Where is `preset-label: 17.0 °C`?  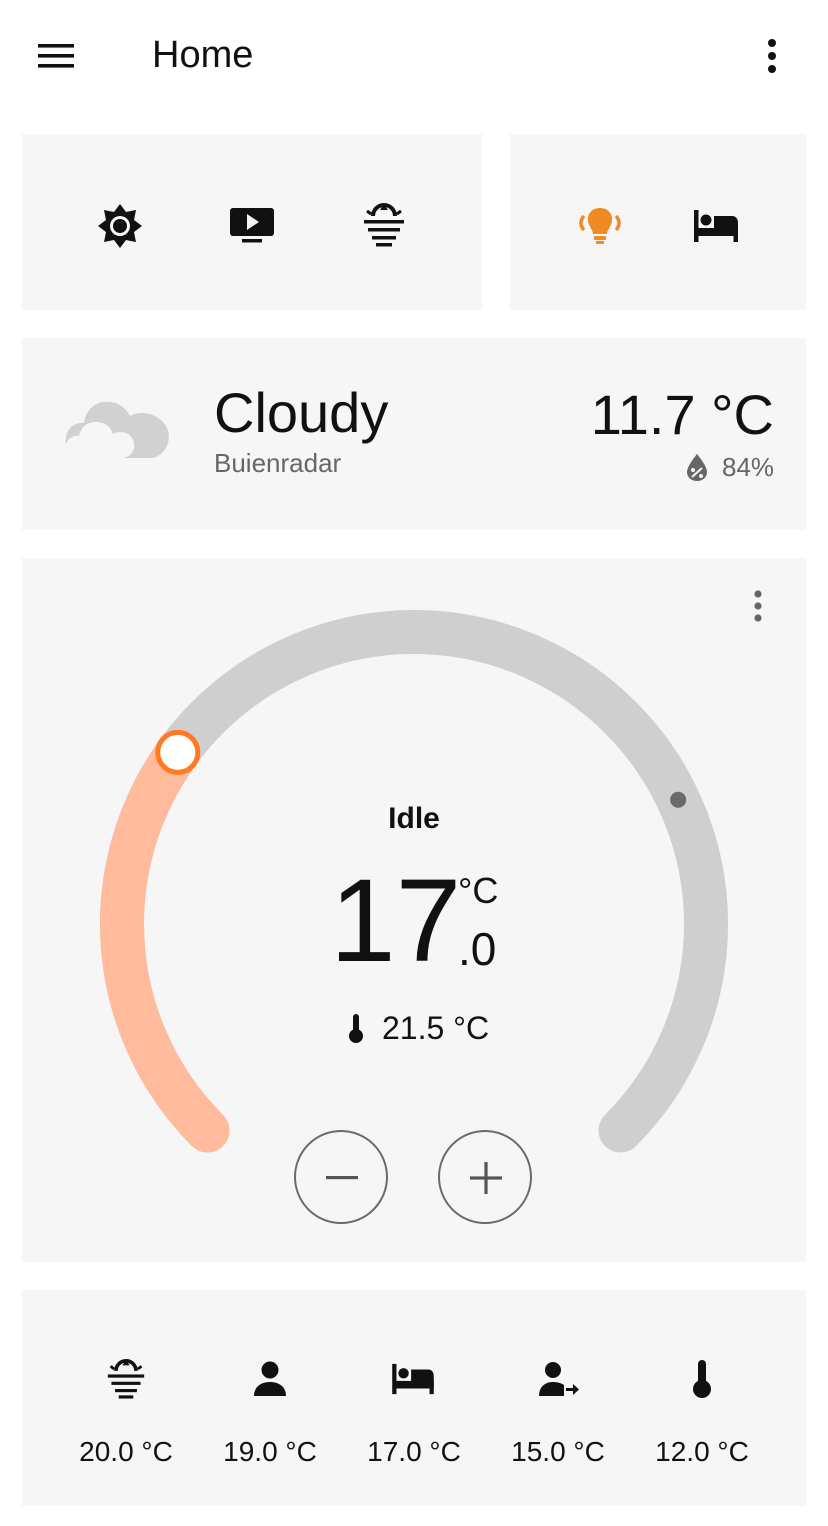
preset-label: 17.0 °C is located at coordinates (414, 1451).